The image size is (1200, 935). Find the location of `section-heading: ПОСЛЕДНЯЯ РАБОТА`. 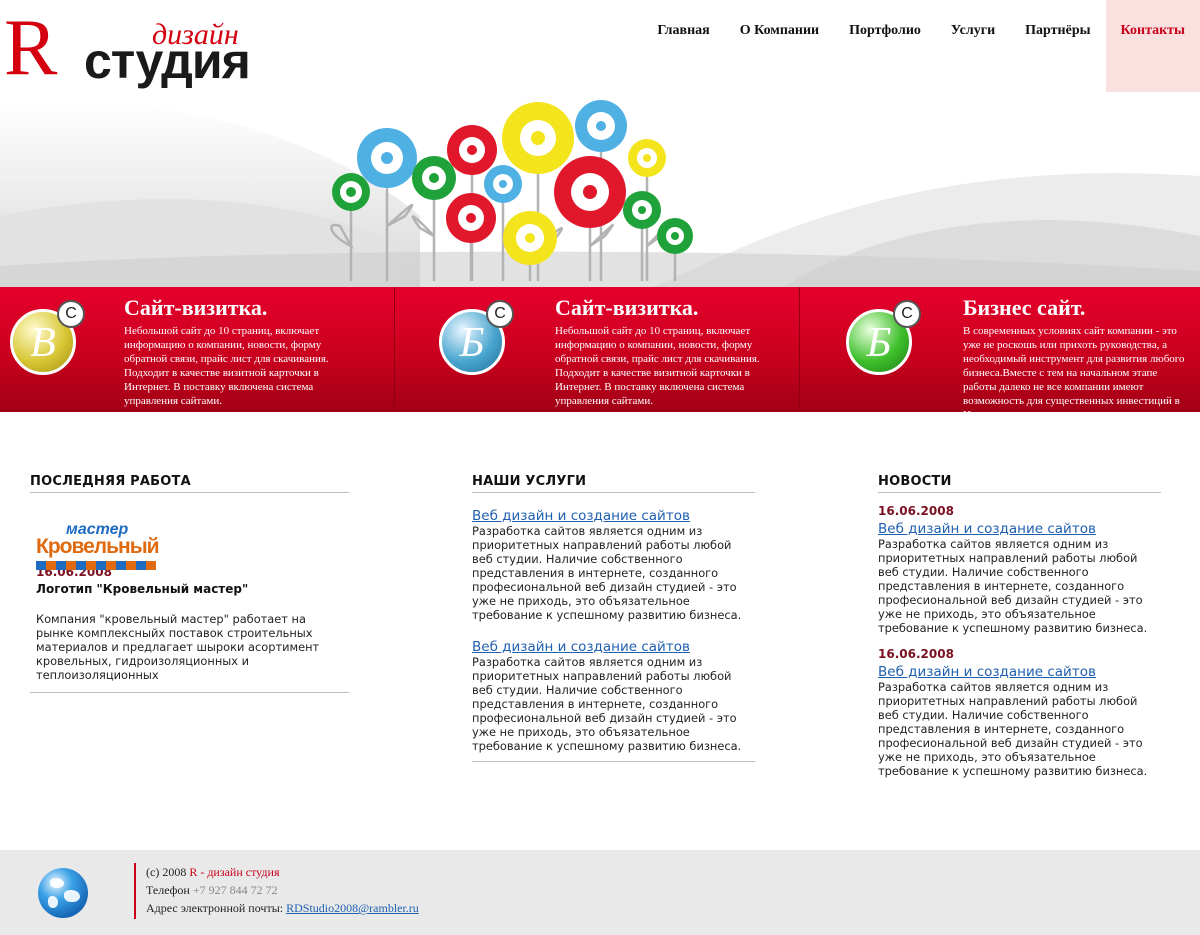

section-heading: ПОСЛЕДНЯЯ РАБОТА is located at coordinates (189, 483).